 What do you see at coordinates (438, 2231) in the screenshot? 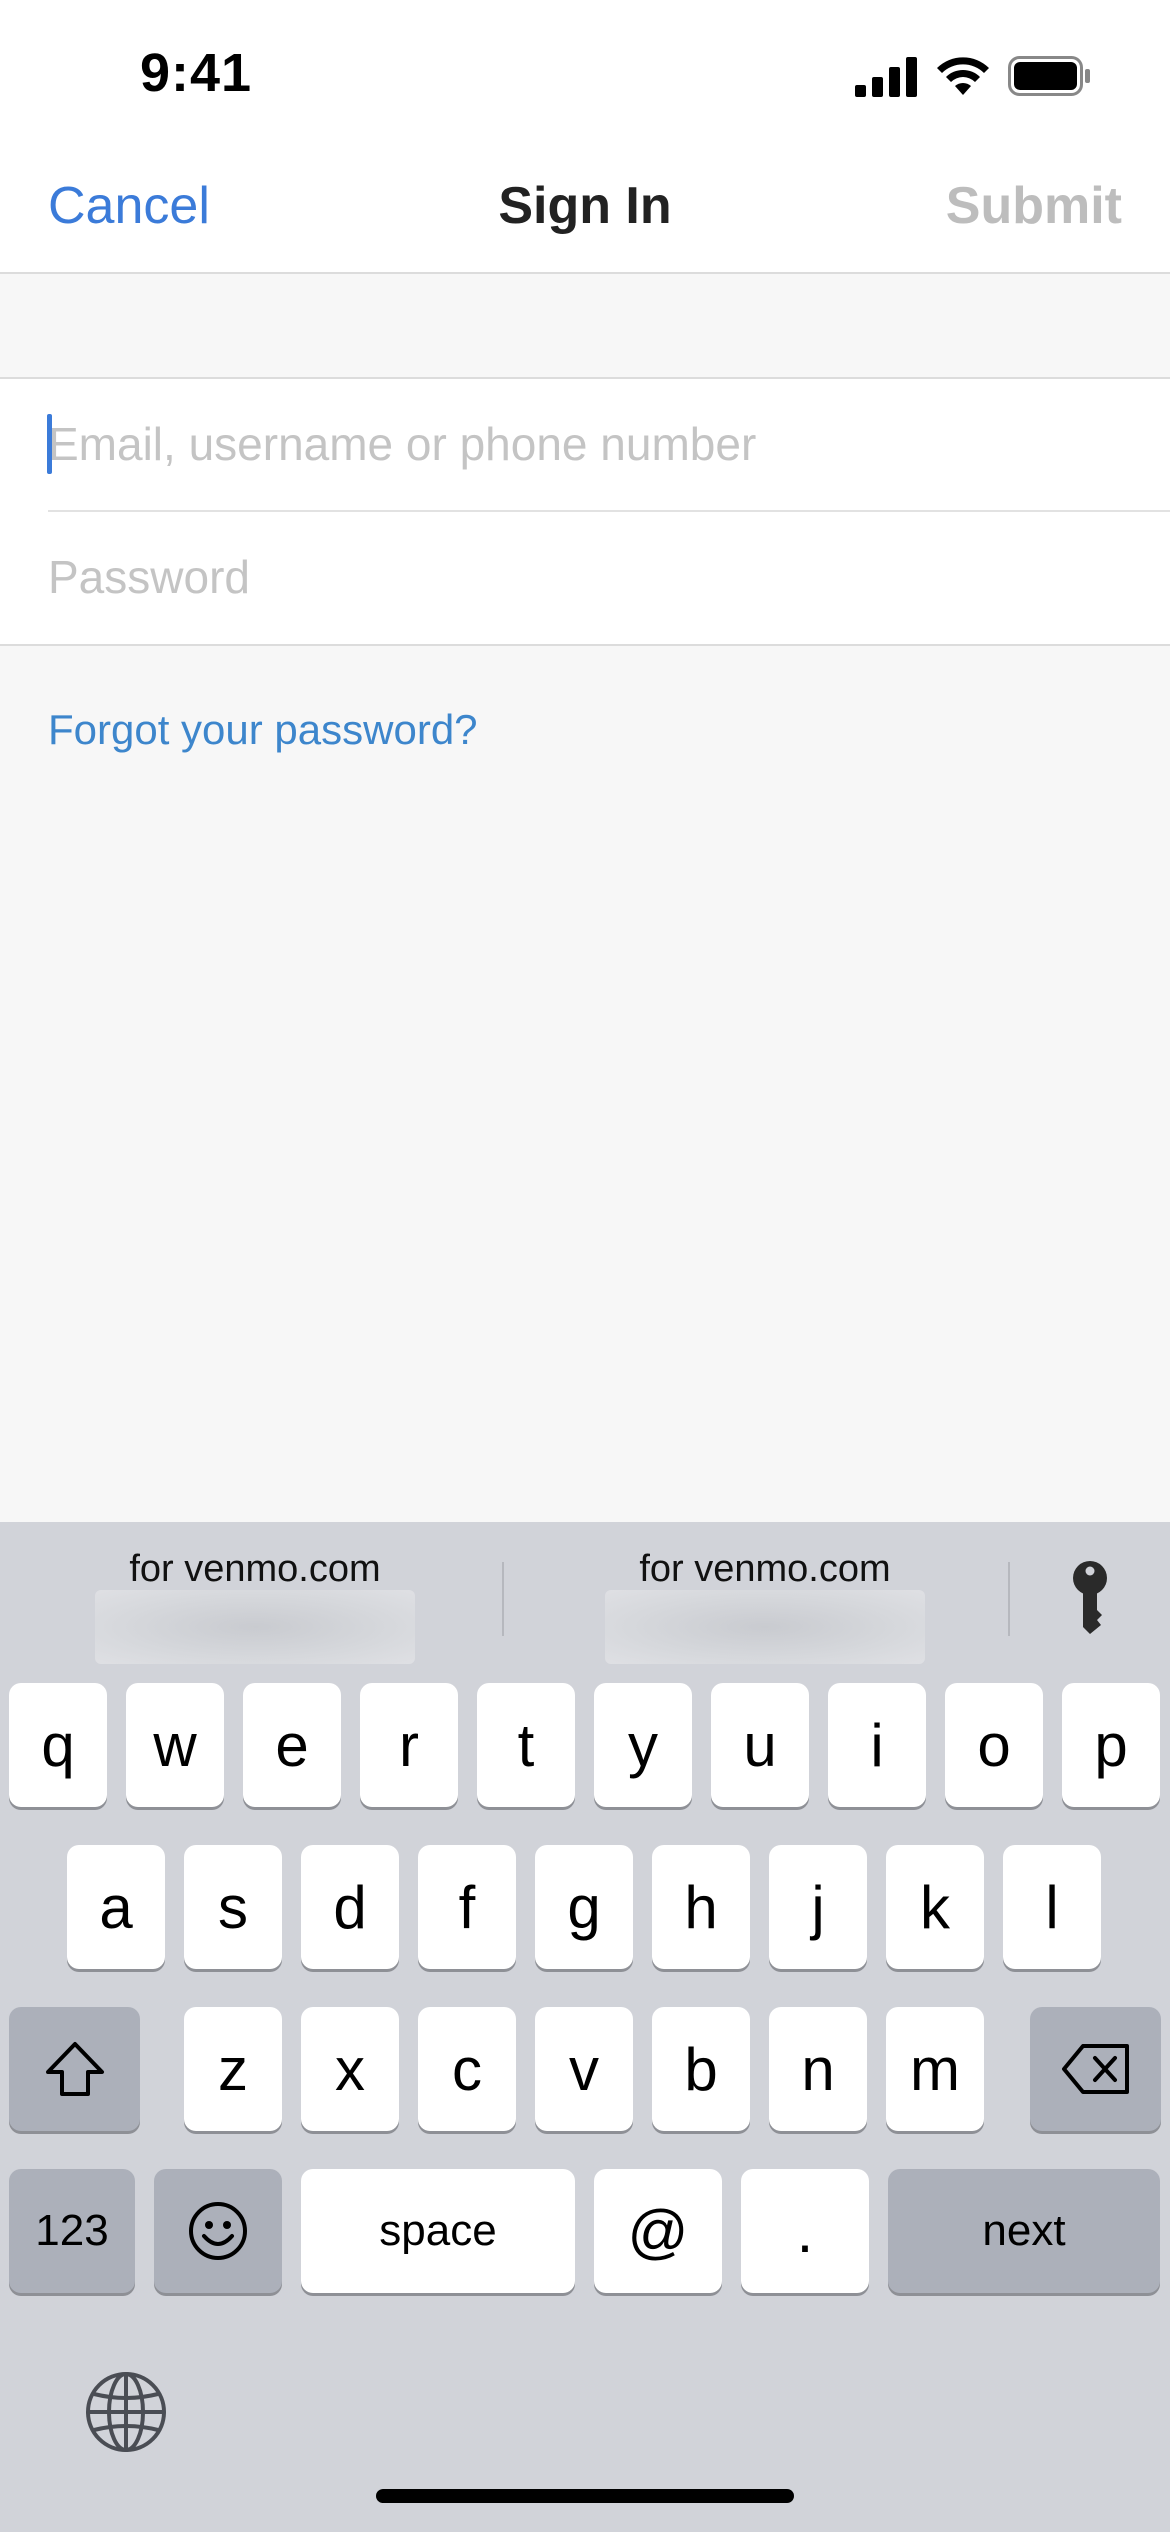
I see `space-key: space` at bounding box center [438, 2231].